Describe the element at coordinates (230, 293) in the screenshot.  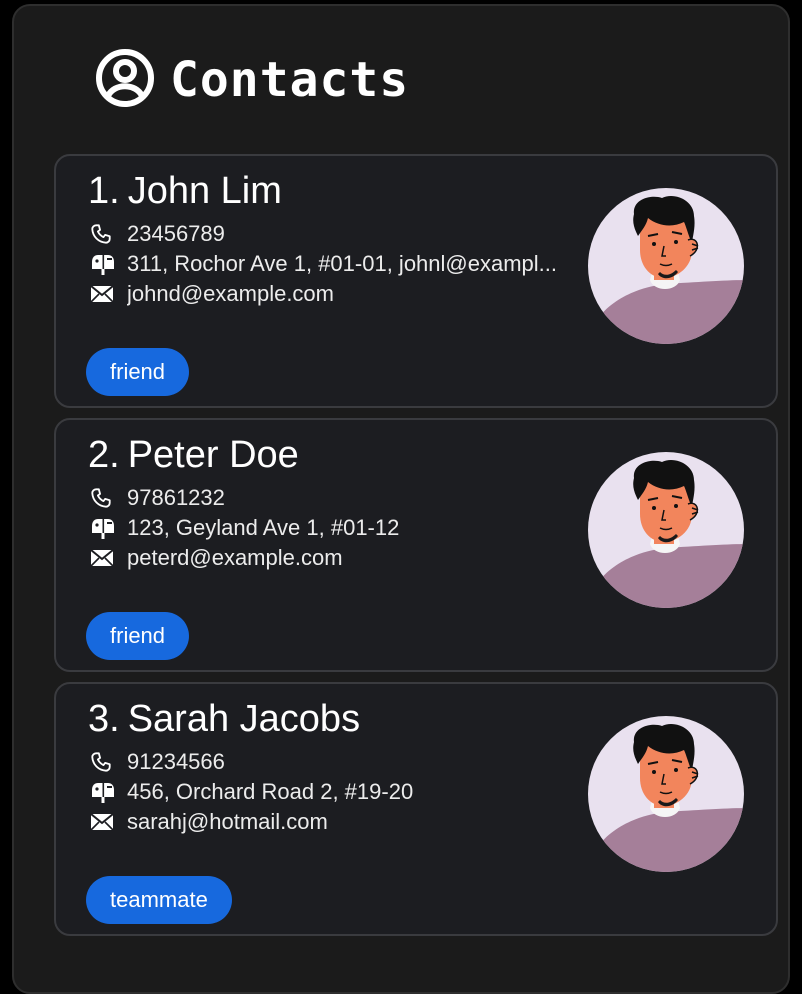
I see `email-text: johnd@example.com` at that location.